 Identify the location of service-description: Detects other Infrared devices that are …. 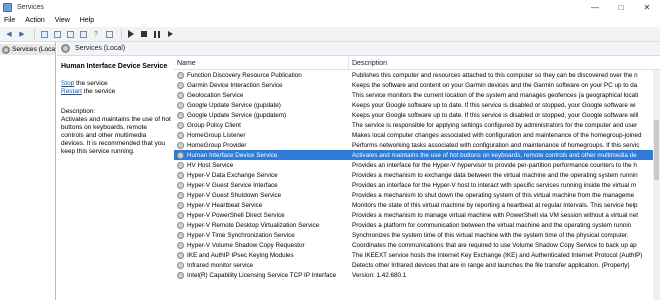
(491, 265).